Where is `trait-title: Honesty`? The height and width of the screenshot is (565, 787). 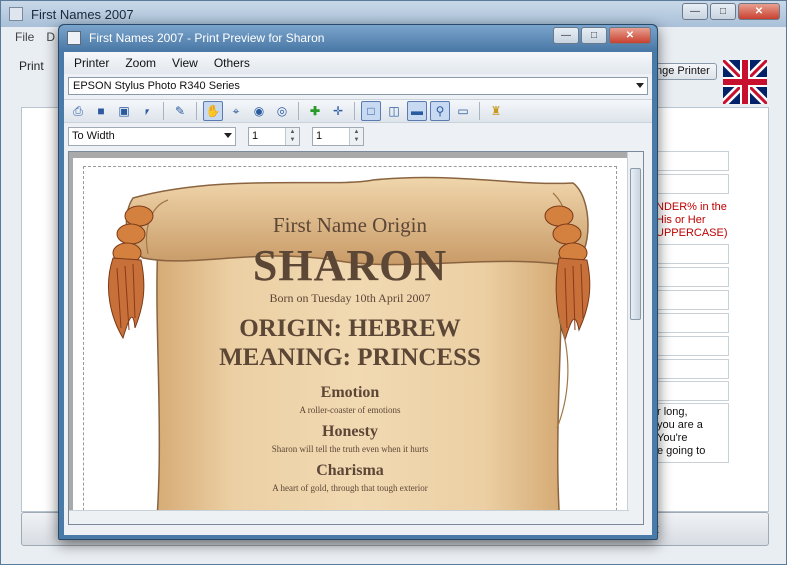
trait-title: Honesty is located at coordinates (350, 431).